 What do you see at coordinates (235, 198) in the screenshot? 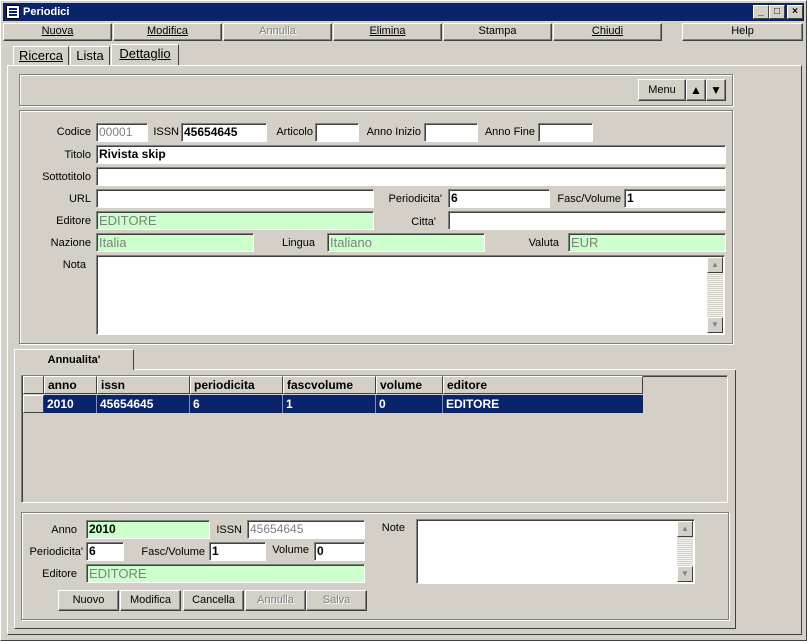
I see `url-field` at bounding box center [235, 198].